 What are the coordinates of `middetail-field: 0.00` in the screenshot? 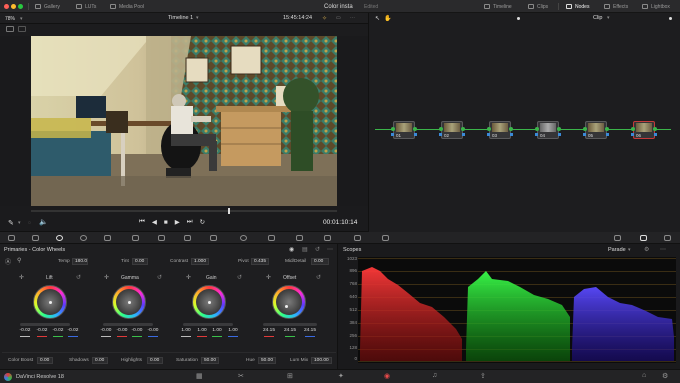 It's located at (320, 261).